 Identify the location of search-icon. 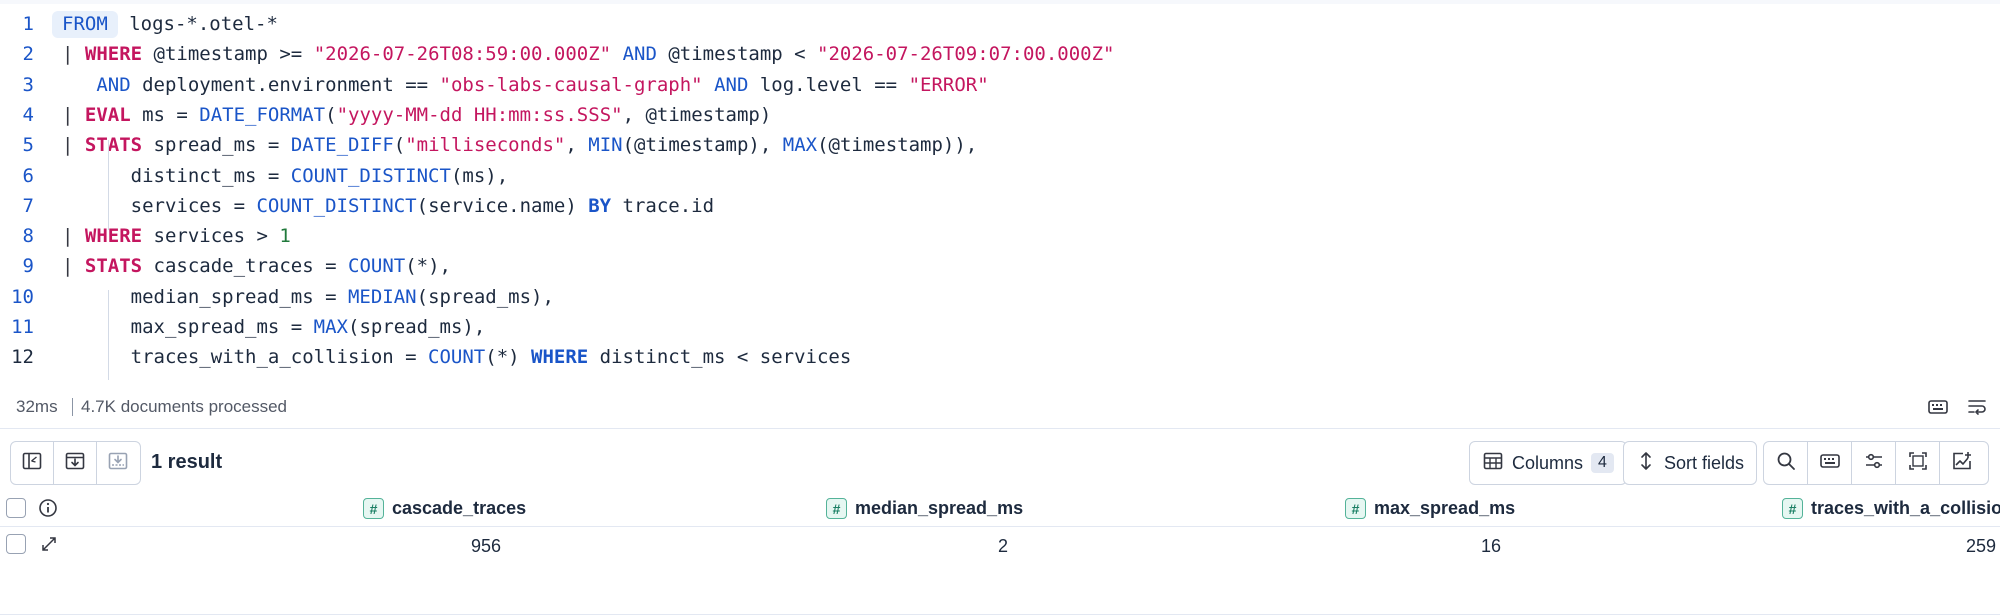
(1786, 463).